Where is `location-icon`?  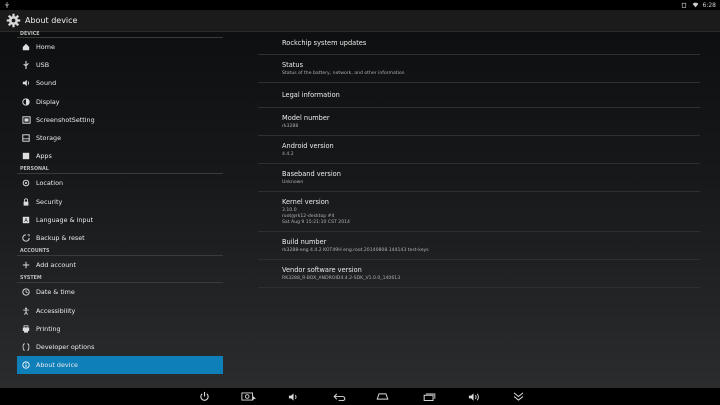 location-icon is located at coordinates (26, 183).